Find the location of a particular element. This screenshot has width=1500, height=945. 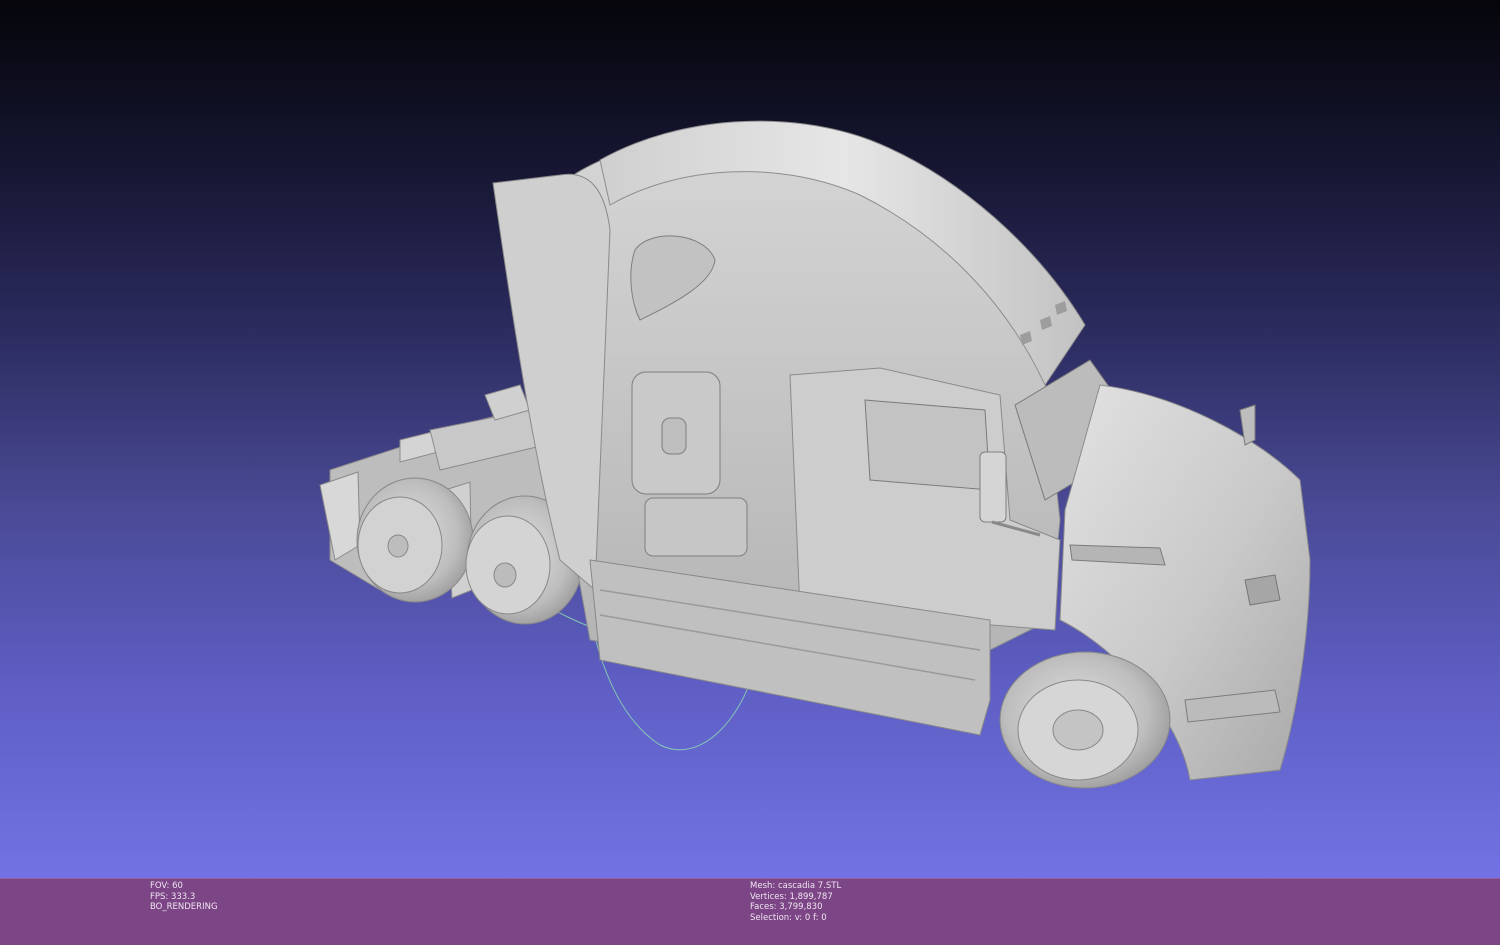

fov-readout: FOV: 60 is located at coordinates (184, 886).